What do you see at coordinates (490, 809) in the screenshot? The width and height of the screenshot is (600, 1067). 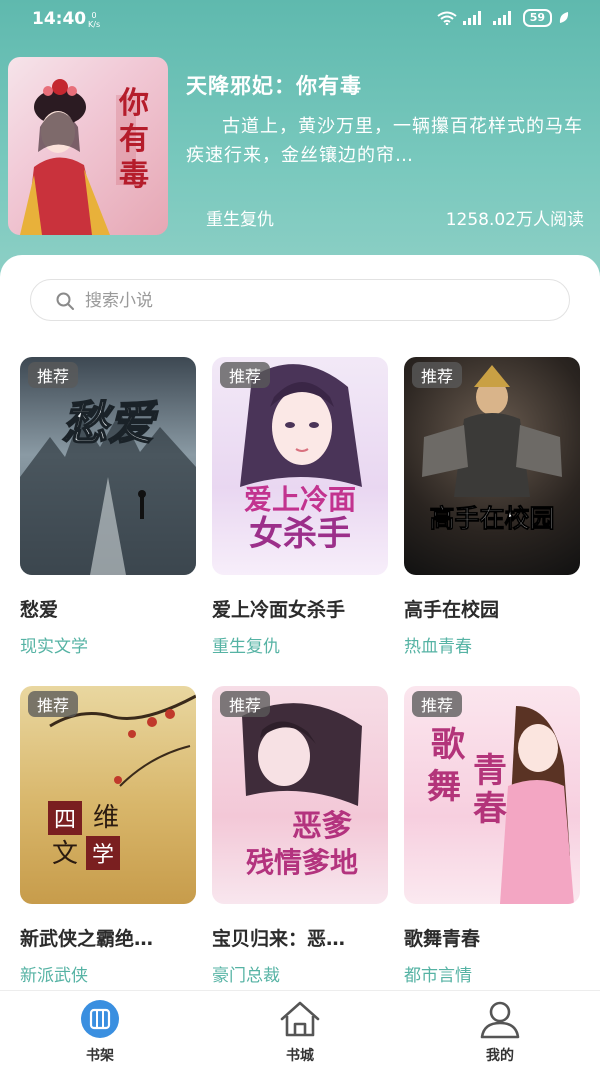 I see `svg-text: 春` at bounding box center [490, 809].